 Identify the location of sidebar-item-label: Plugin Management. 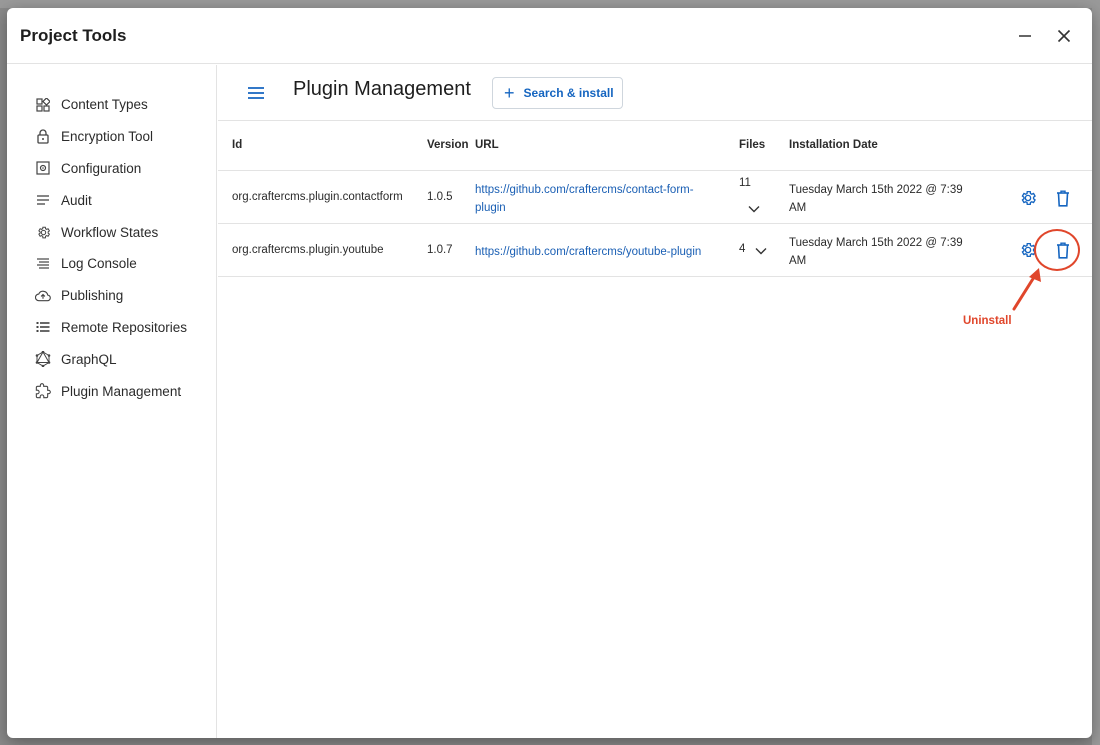
(121, 391).